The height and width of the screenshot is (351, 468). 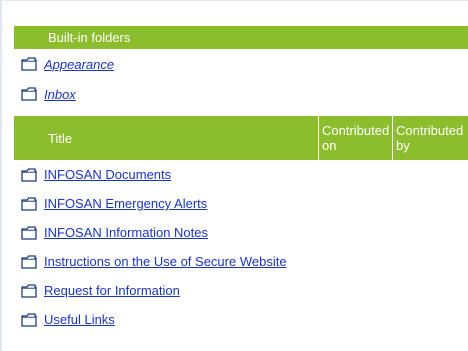 I want to click on folder-link: INFOSAN Information Notes, so click(x=126, y=232).